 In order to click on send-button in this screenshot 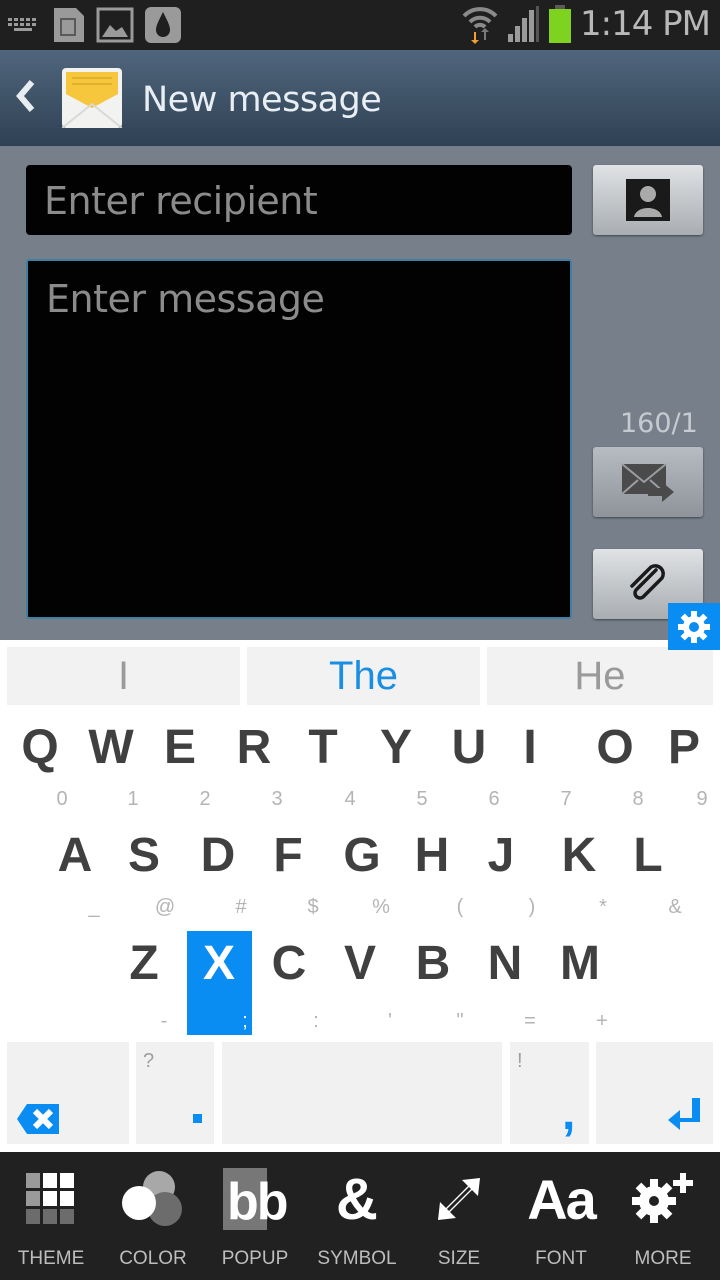, I will do `click(648, 482)`.